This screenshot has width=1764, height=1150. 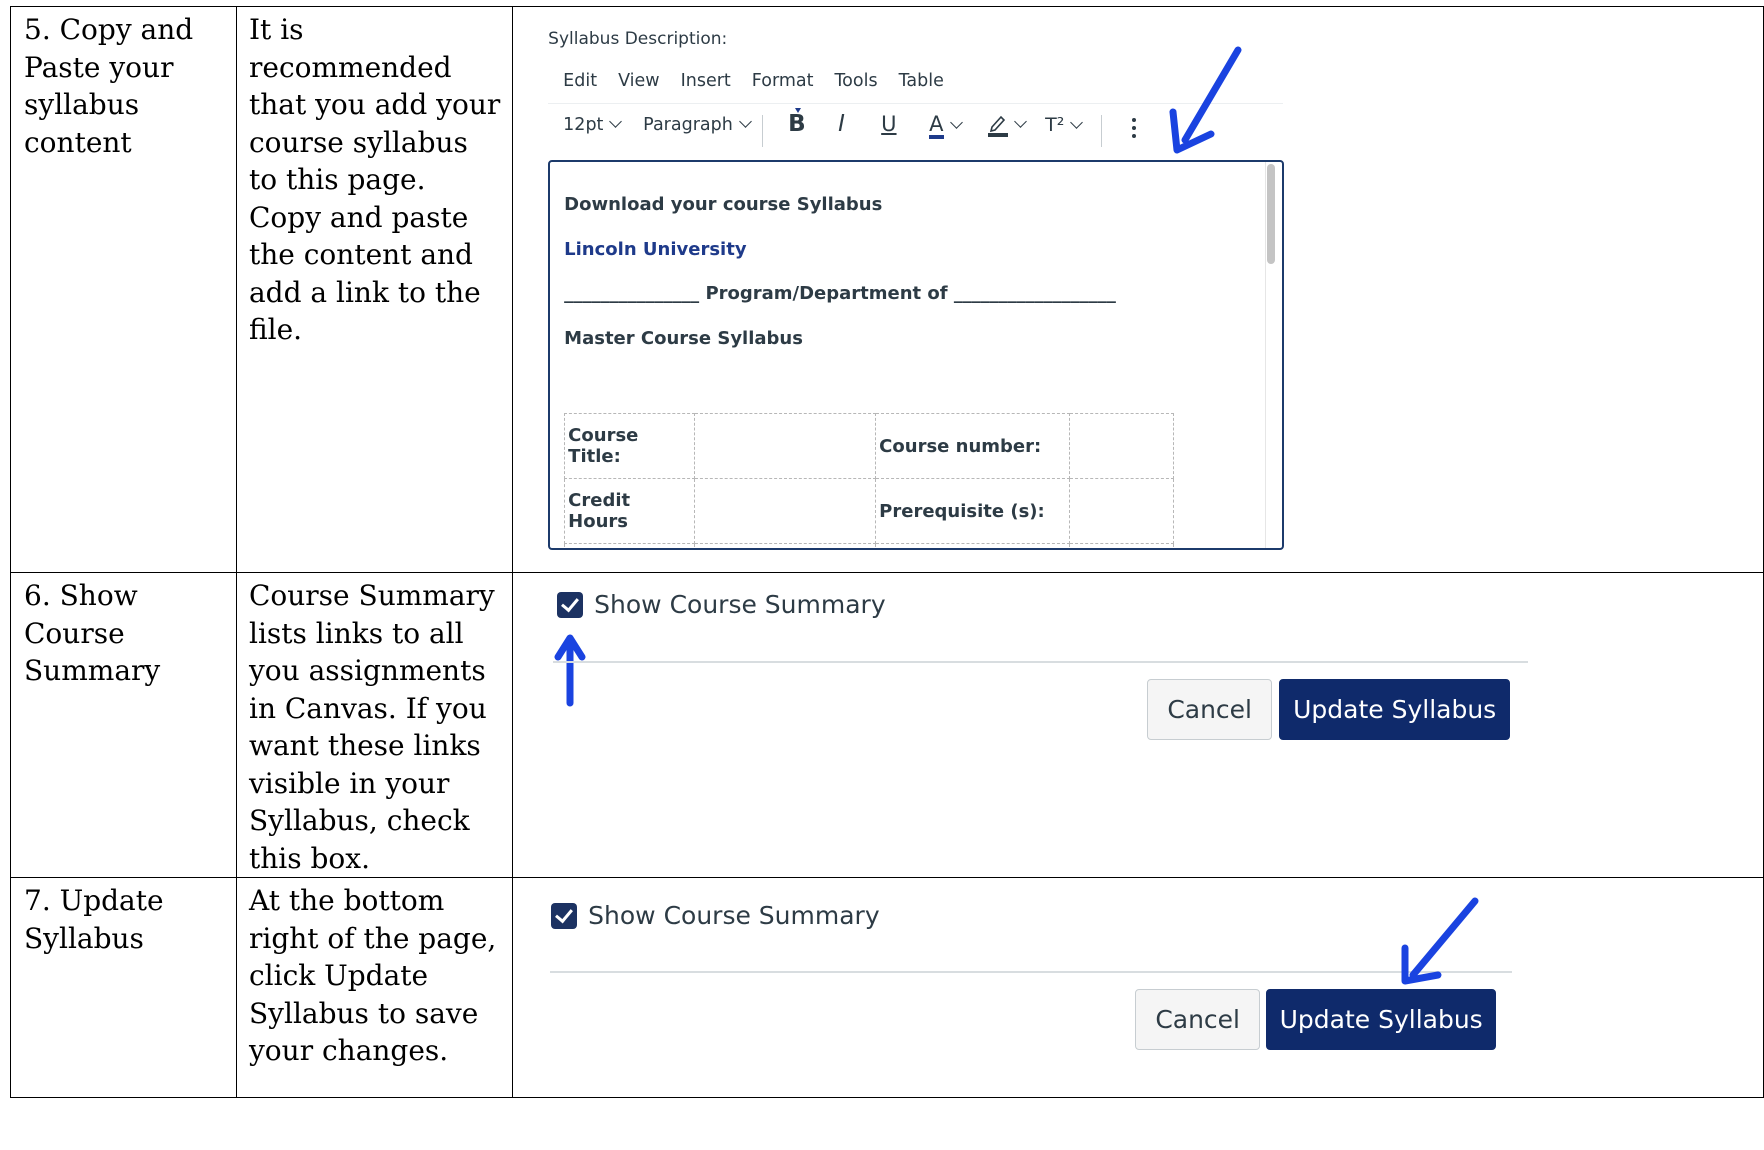 I want to click on underline-button: U, so click(x=888, y=124).